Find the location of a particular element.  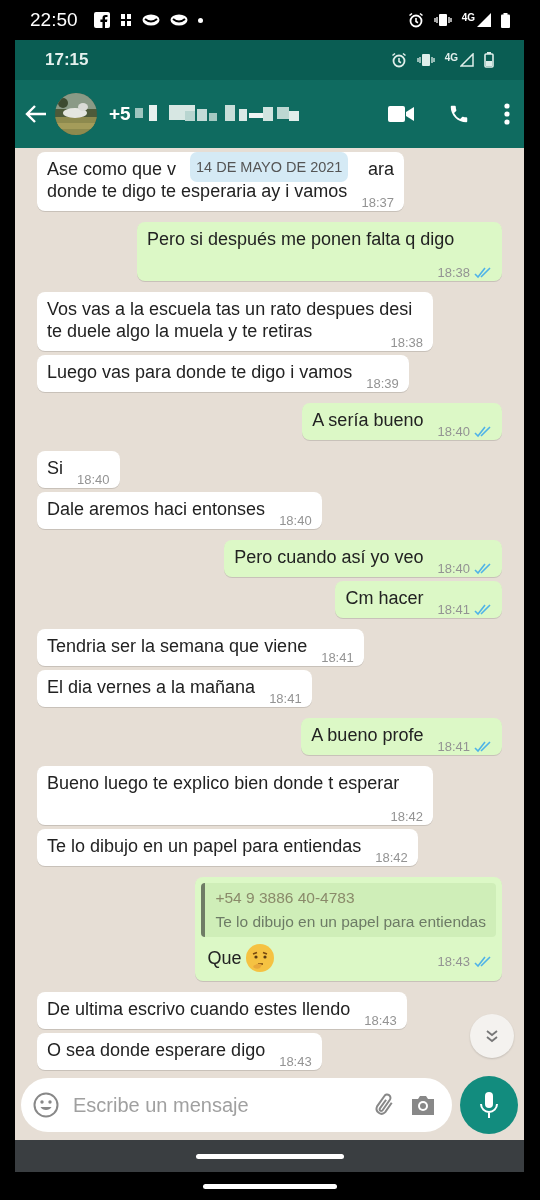

message-text: Dale aremos haci entonses is located at coordinates (156, 509).